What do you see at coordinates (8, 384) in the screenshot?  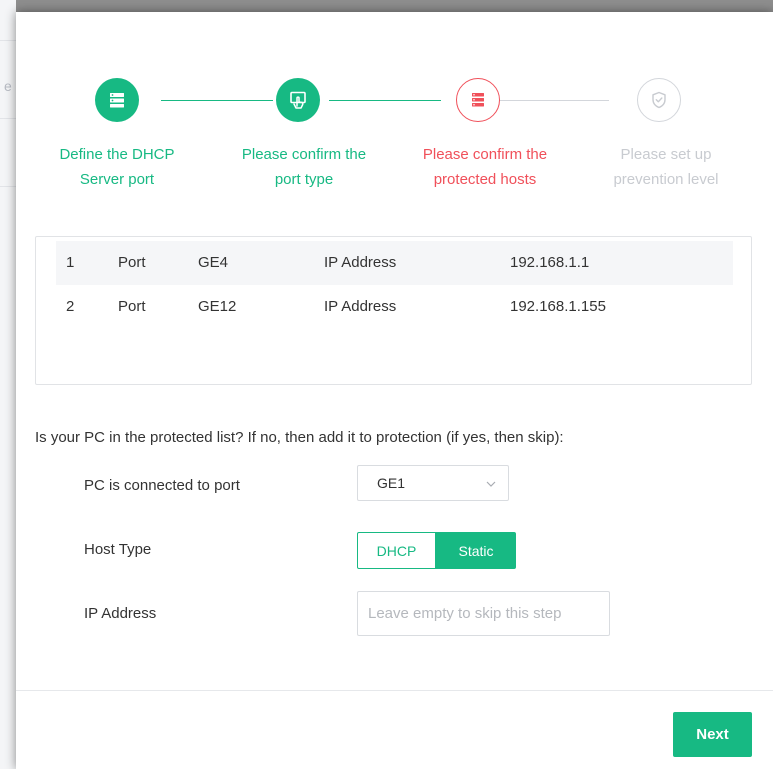 I see `background-page: e` at bounding box center [8, 384].